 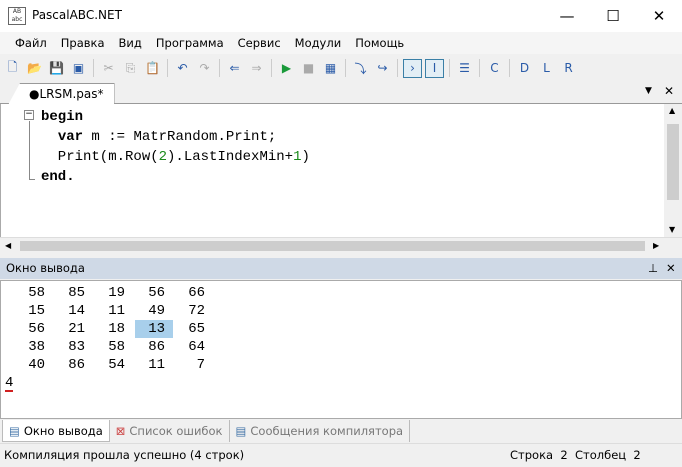 What do you see at coordinates (63, 430) in the screenshot?
I see `bottom-tab-label: Окно вывода` at bounding box center [63, 430].